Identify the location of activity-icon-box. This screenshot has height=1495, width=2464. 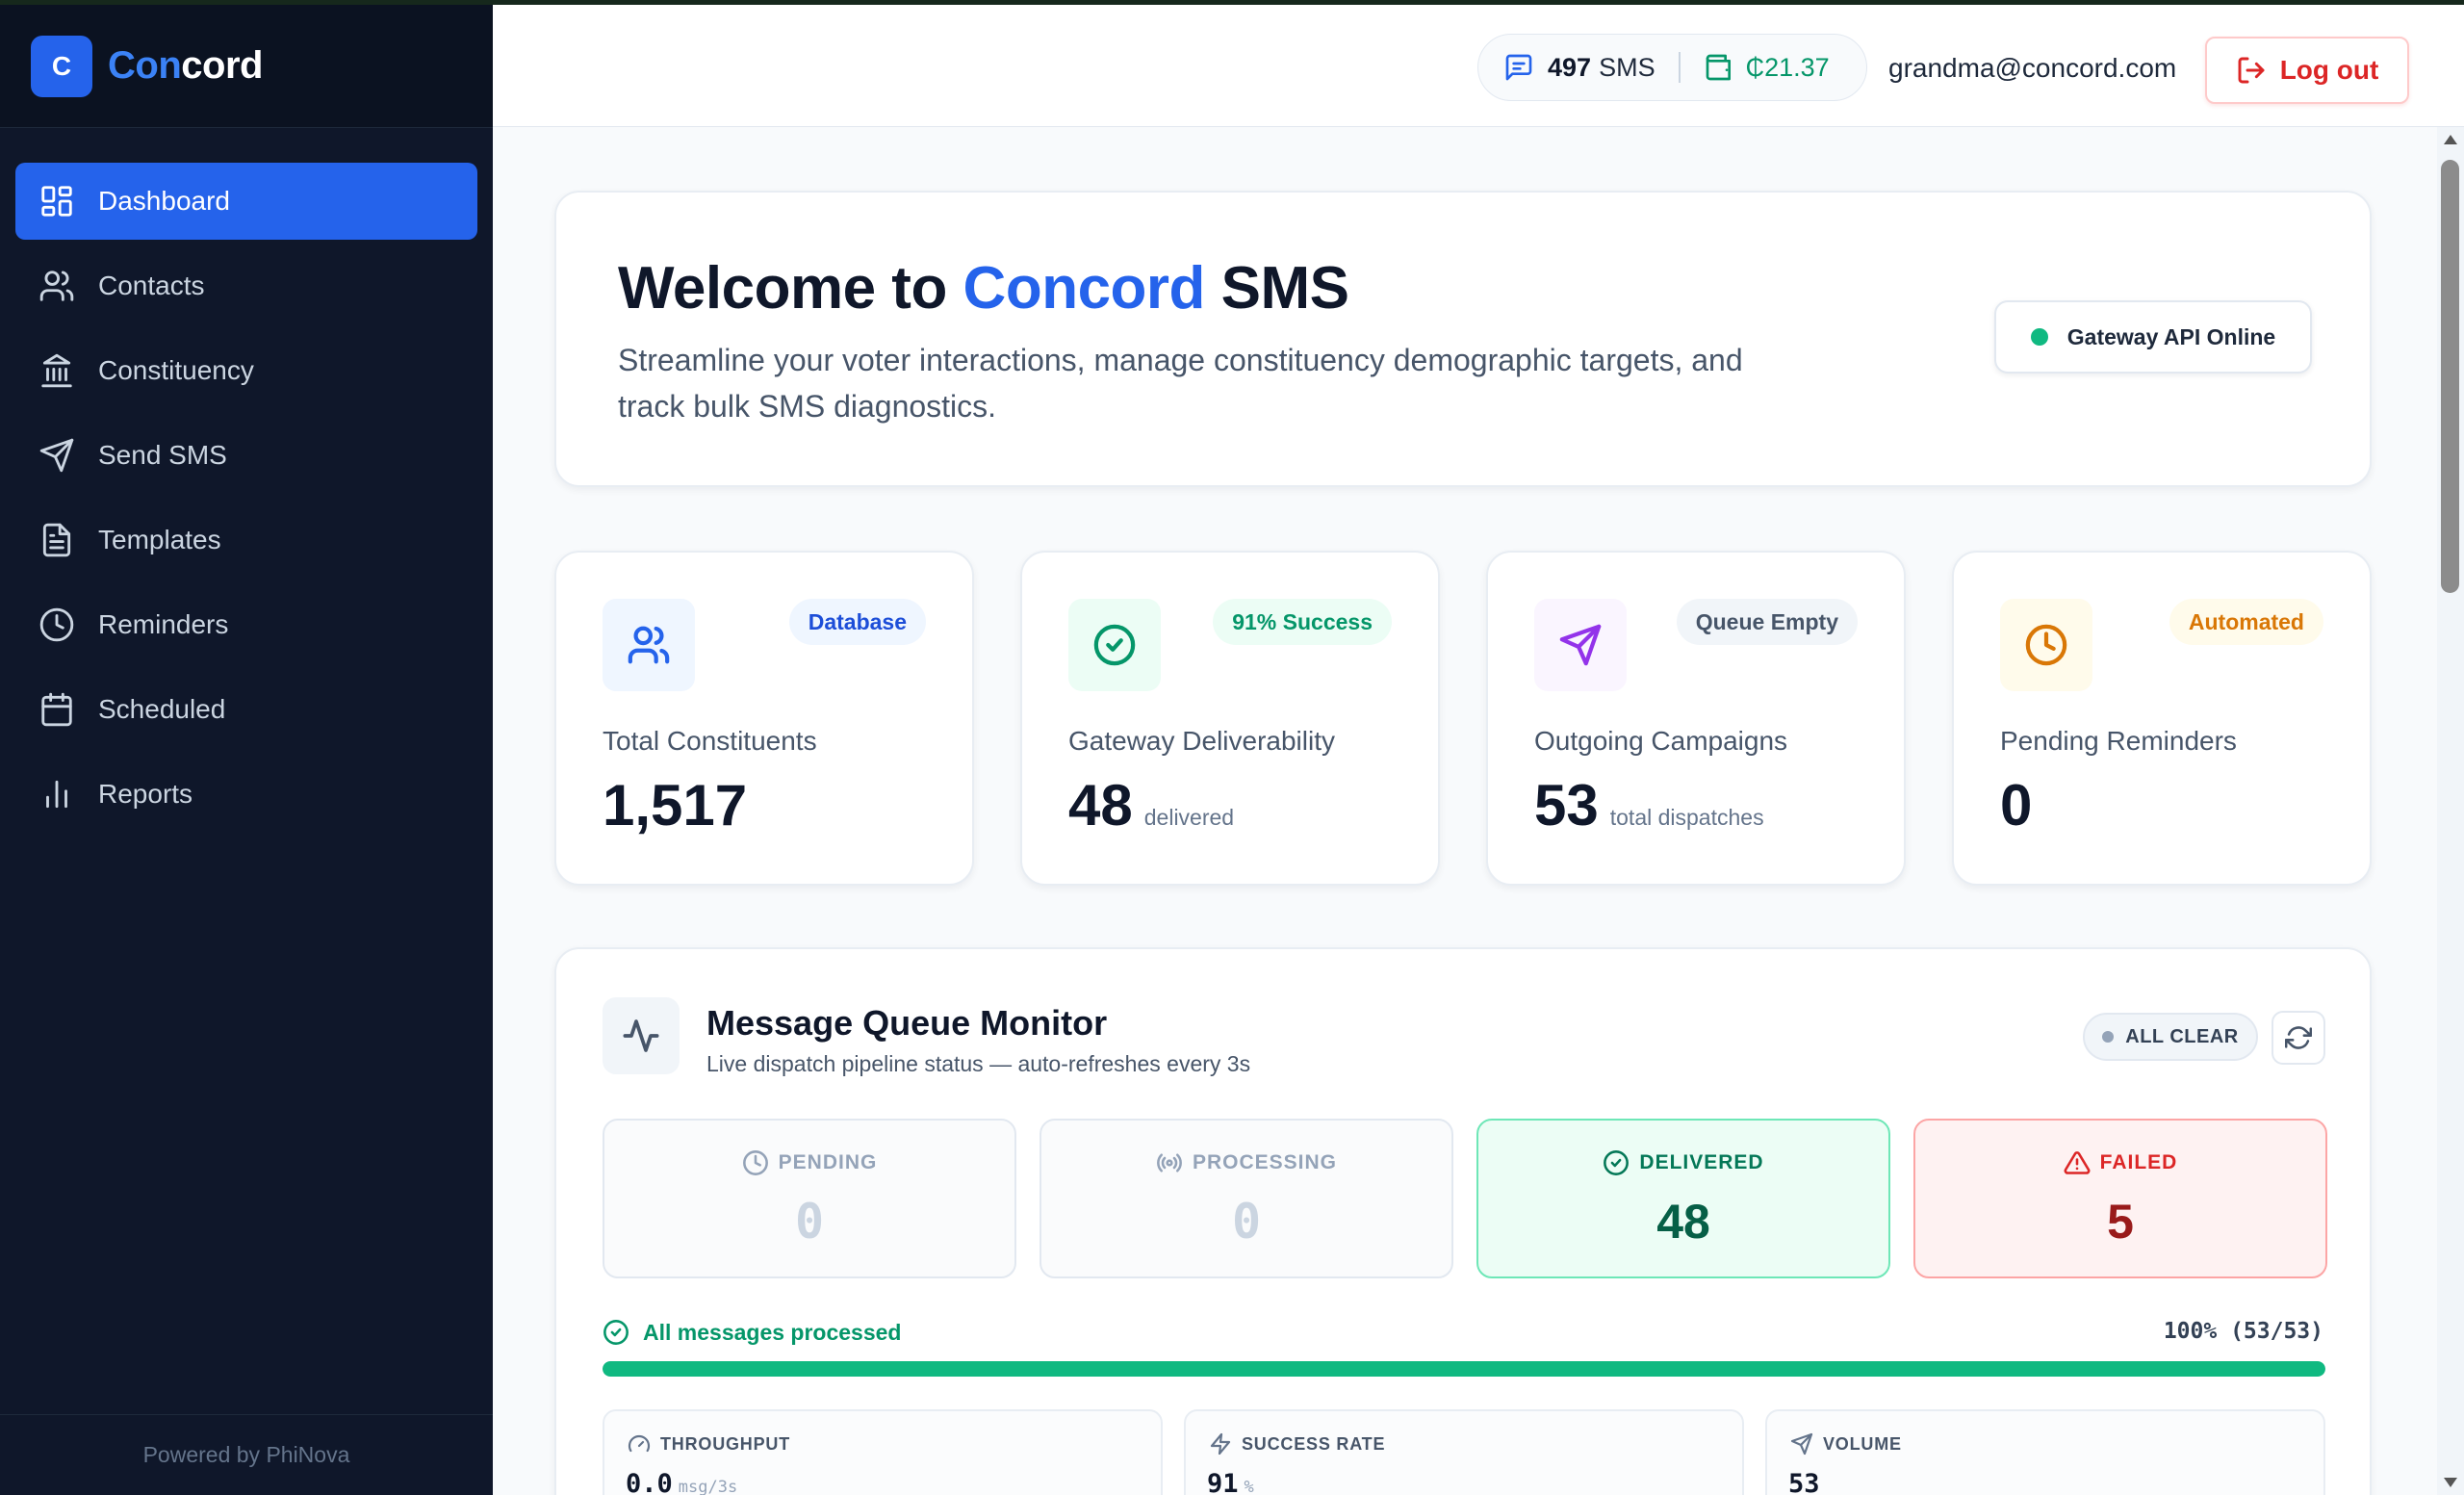
(641, 1035).